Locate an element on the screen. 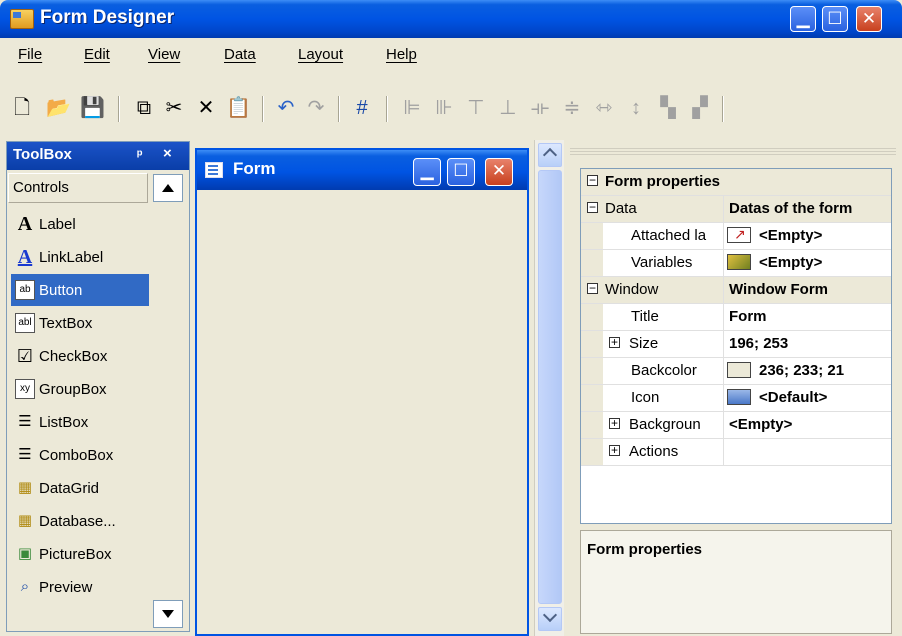  grid-icon: # is located at coordinates (362, 108).